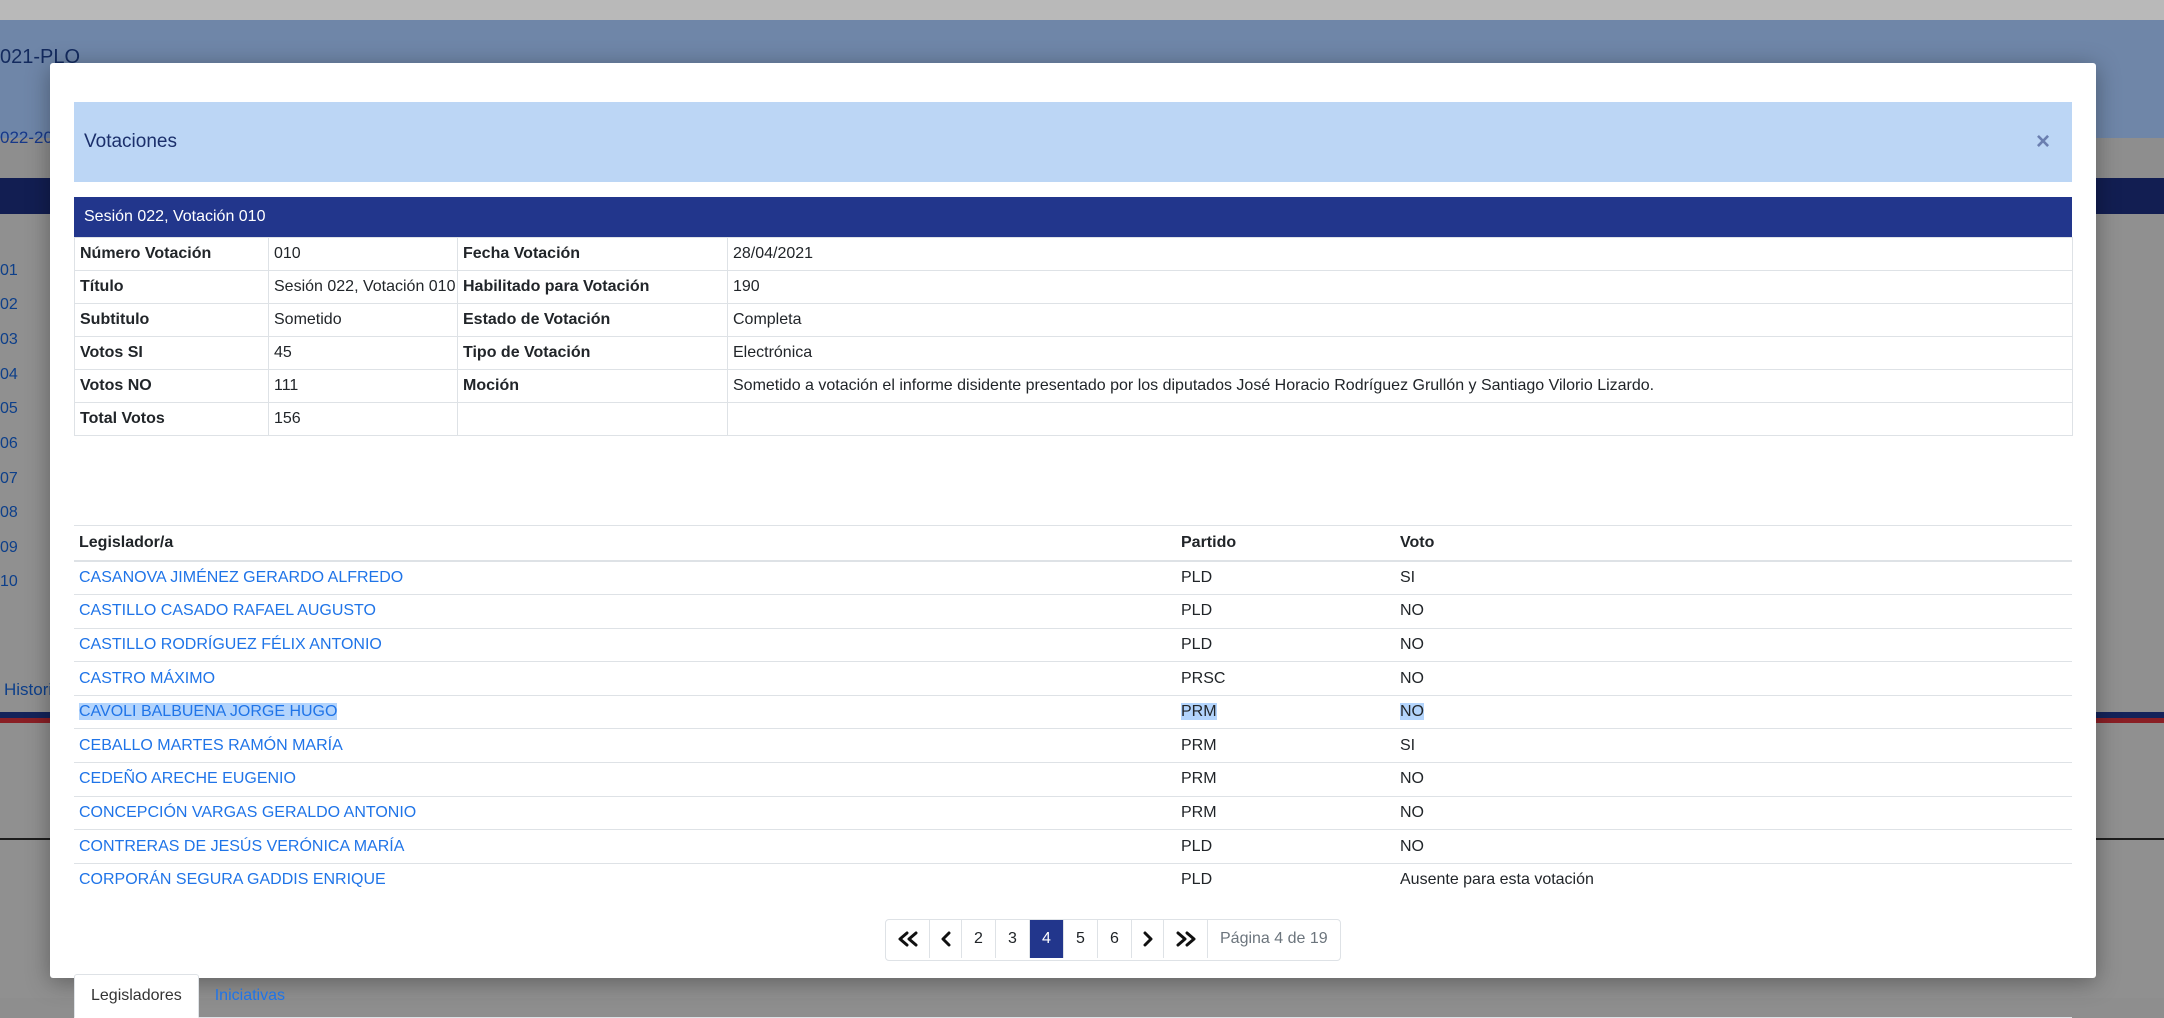  I want to click on legislator-link: CEBALLO MARTES RAMÓN MARÍA, so click(211, 745).